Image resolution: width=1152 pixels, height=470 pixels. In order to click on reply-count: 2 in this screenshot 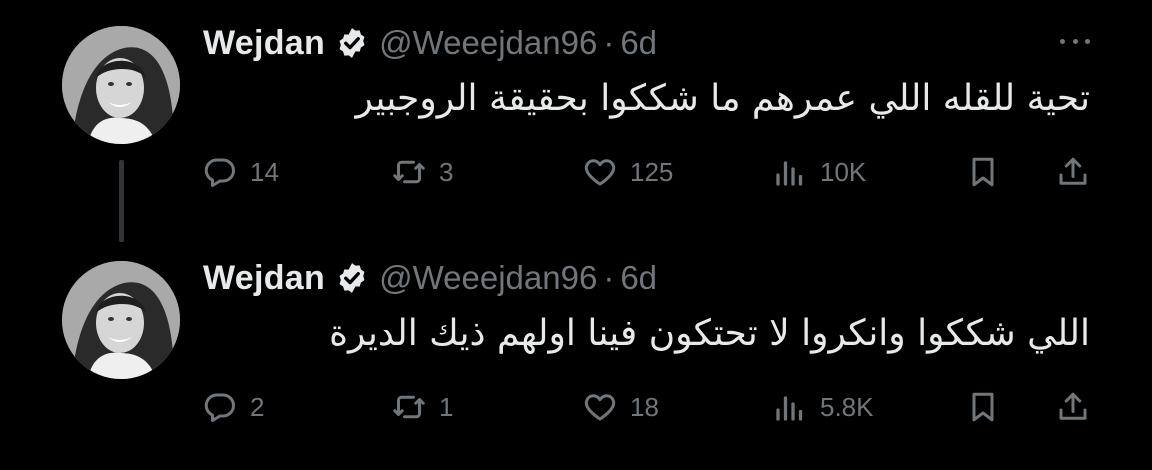, I will do `click(257, 406)`.